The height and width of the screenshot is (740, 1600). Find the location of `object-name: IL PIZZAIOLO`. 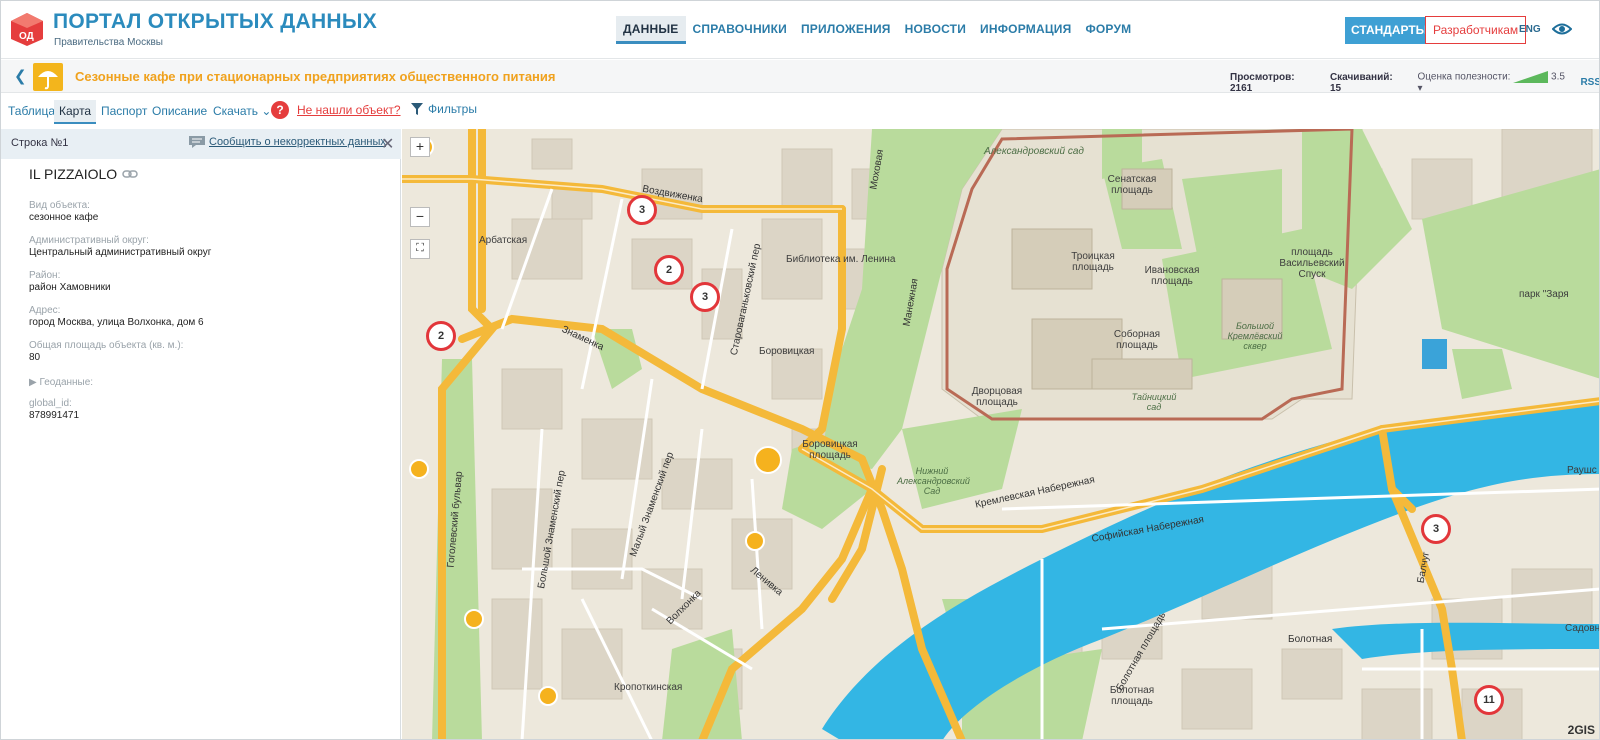

object-name: IL PIZZAIOLO is located at coordinates (83, 174).